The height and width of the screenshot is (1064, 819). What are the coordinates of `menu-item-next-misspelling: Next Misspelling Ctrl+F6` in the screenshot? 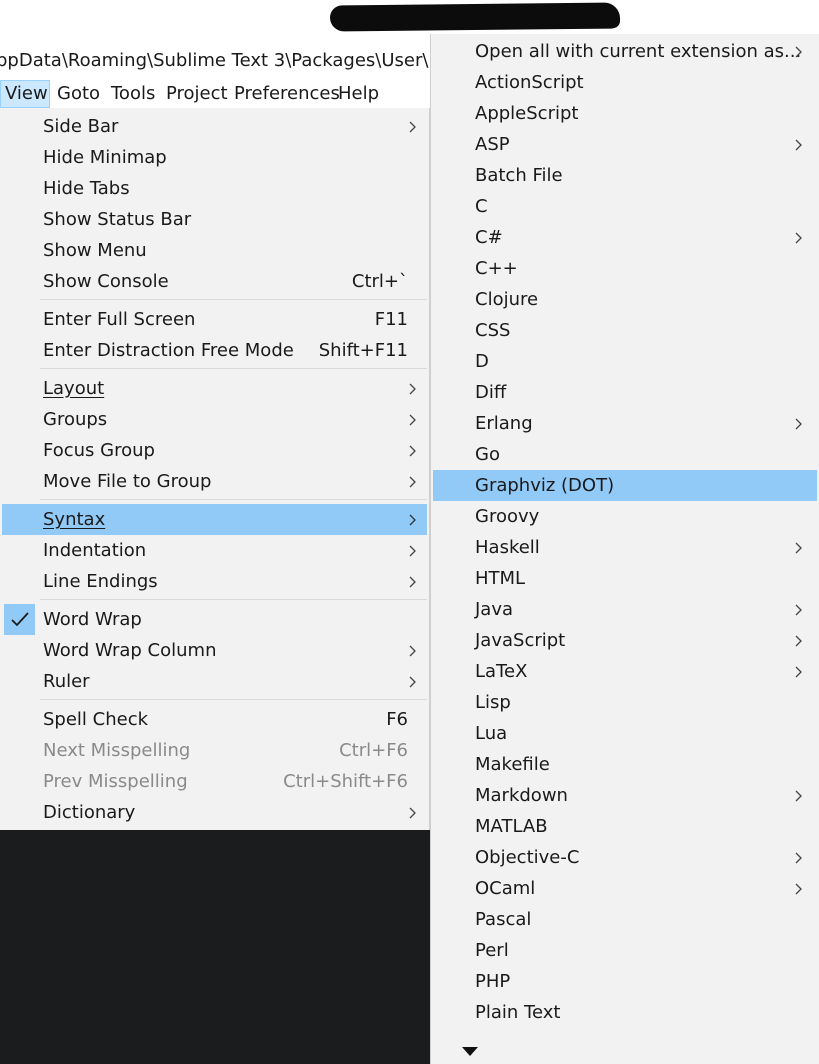 It's located at (214, 750).